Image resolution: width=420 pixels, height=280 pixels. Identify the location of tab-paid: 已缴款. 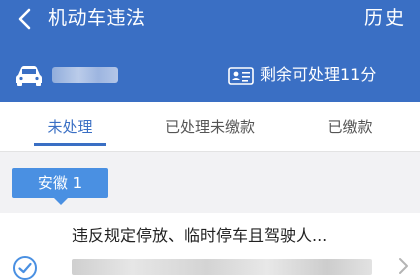
(350, 127).